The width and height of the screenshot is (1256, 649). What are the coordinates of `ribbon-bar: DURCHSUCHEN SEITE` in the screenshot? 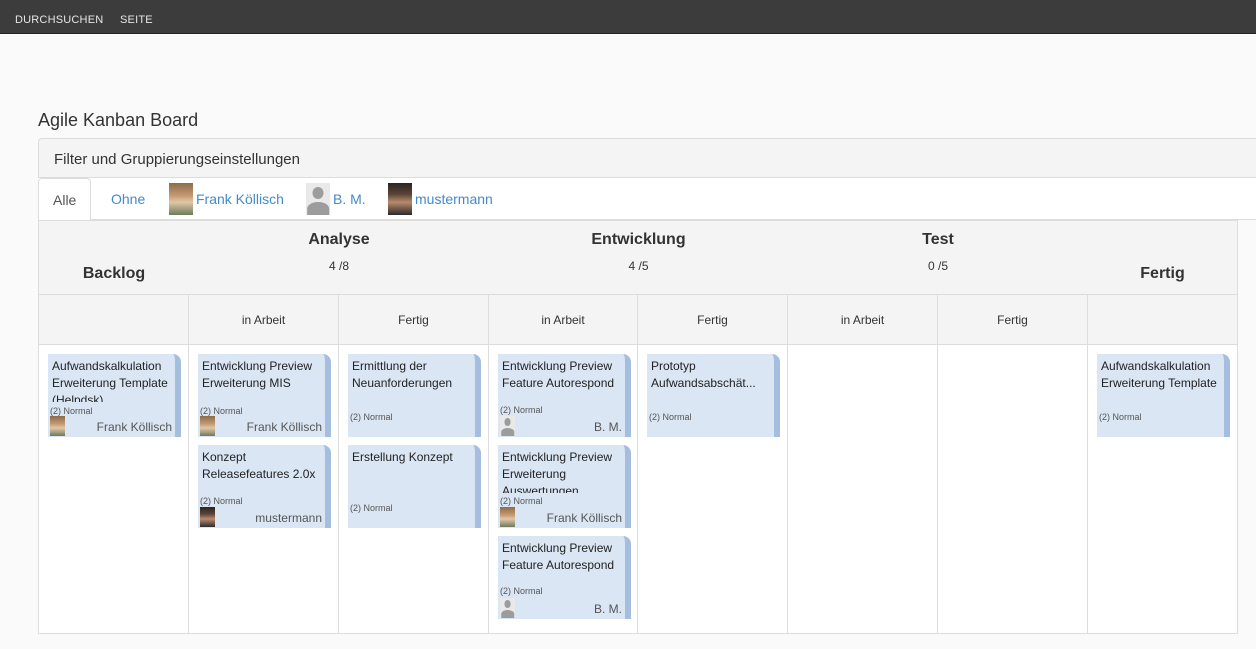 It's located at (628, 17).